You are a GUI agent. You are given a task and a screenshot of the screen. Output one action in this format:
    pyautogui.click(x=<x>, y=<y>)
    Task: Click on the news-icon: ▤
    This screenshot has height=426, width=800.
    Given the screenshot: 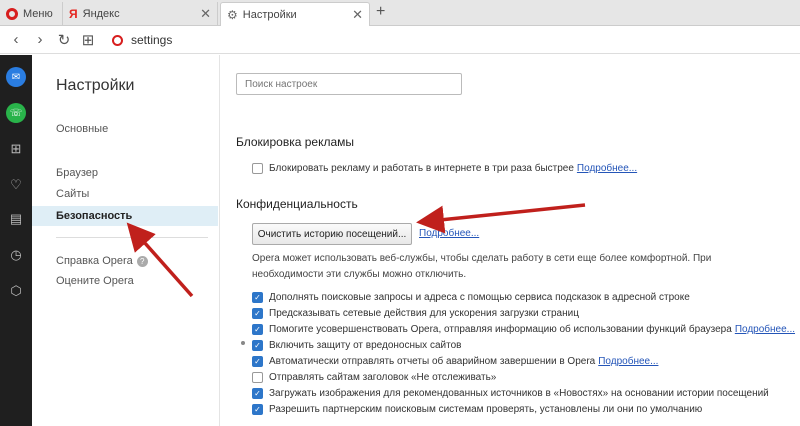 What is the action you would take?
    pyautogui.click(x=16, y=219)
    